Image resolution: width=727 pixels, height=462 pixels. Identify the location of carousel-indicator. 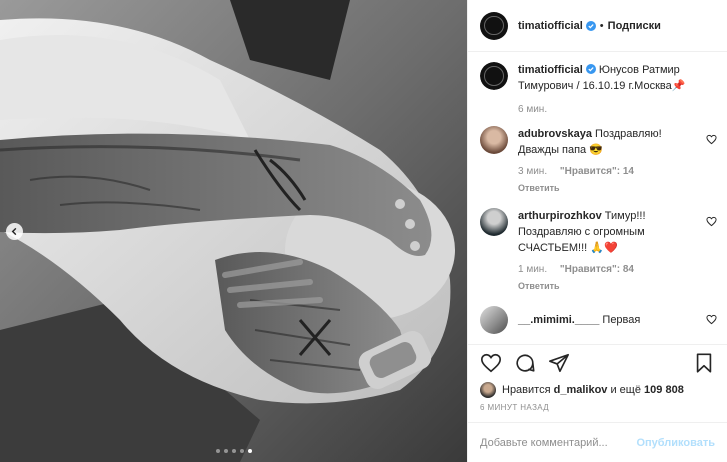
(233, 451).